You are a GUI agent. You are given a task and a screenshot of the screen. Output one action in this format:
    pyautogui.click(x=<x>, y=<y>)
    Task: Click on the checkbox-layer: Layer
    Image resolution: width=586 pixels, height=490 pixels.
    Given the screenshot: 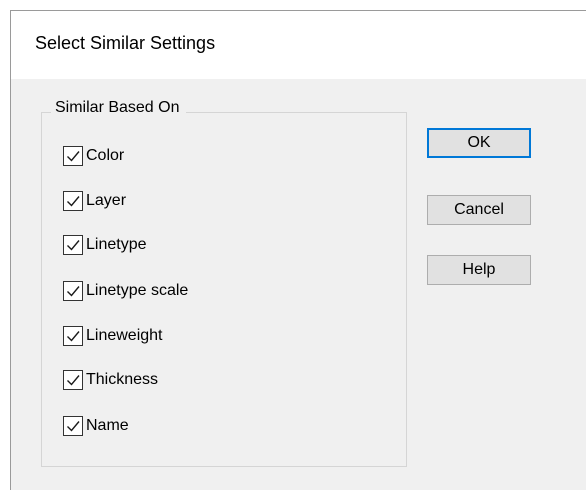 What is the action you would take?
    pyautogui.click(x=94, y=201)
    